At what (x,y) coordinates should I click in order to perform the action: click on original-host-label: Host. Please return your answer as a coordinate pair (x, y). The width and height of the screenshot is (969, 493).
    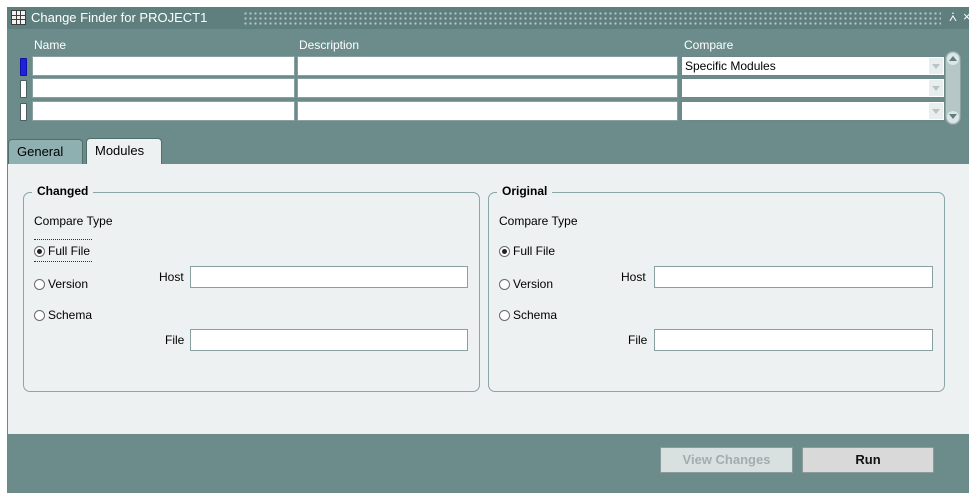
    Looking at the image, I should click on (633, 277).